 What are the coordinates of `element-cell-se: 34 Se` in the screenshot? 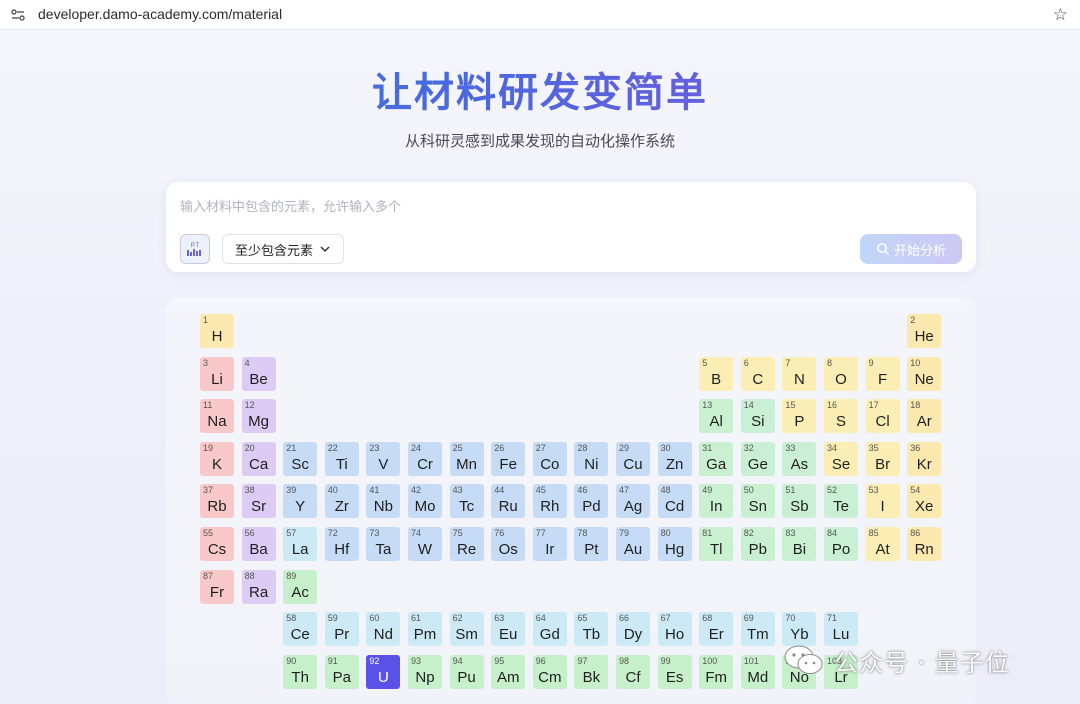 It's located at (841, 458).